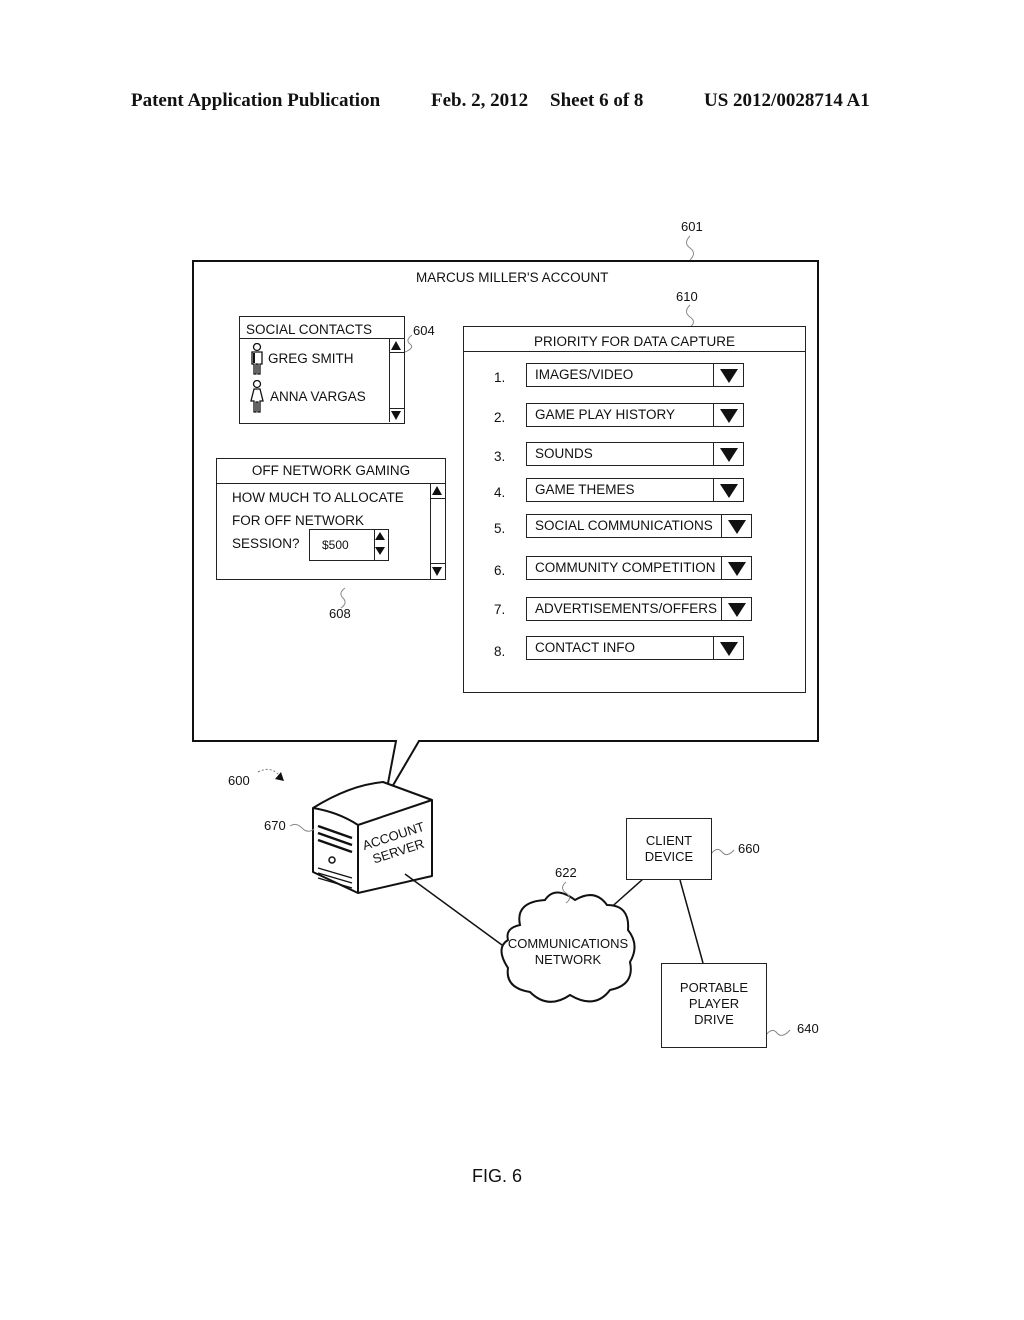  Describe the element at coordinates (380, 536) in the screenshot. I see `increment-icon` at that location.